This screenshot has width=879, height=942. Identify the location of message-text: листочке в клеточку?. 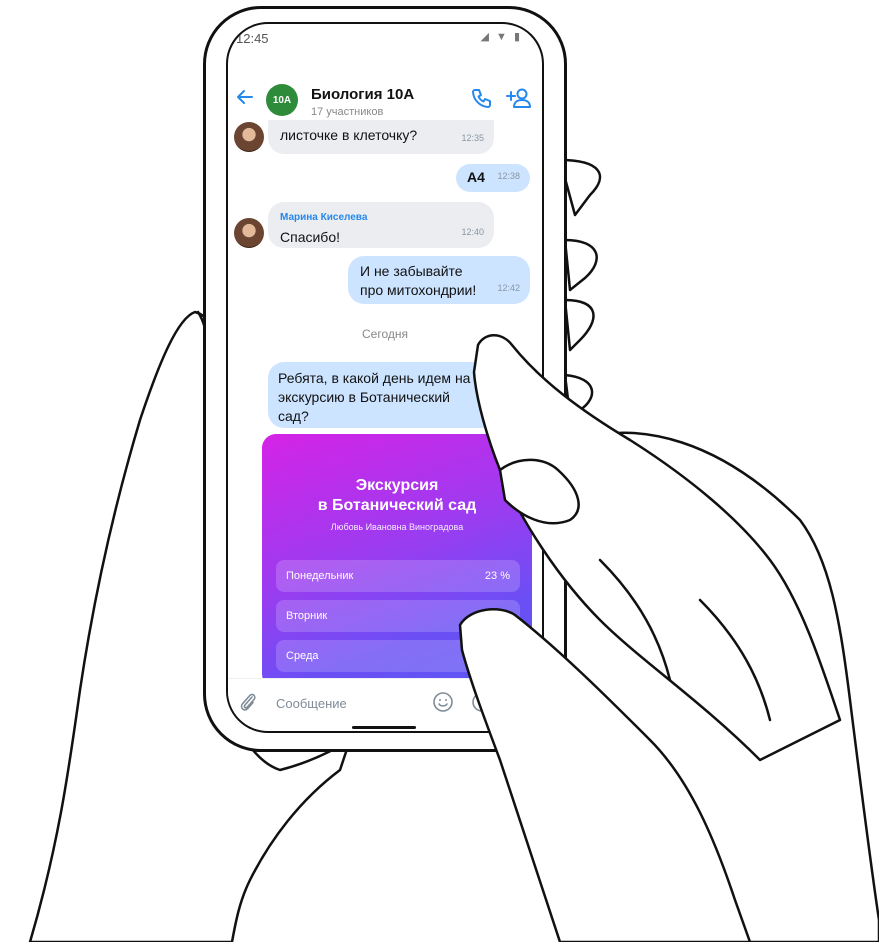
(349, 135).